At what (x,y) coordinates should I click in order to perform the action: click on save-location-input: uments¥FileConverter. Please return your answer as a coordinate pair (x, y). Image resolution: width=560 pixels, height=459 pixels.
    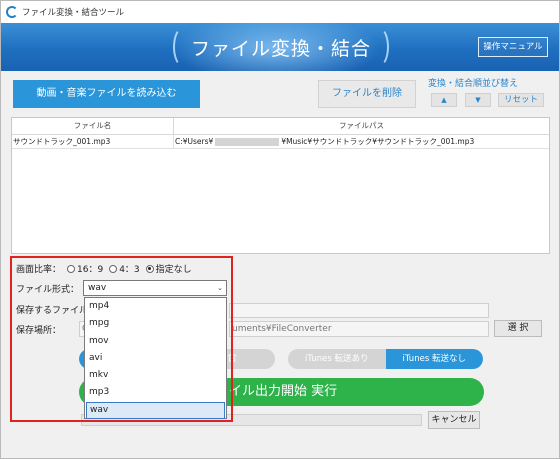
    Looking at the image, I should click on (359, 329).